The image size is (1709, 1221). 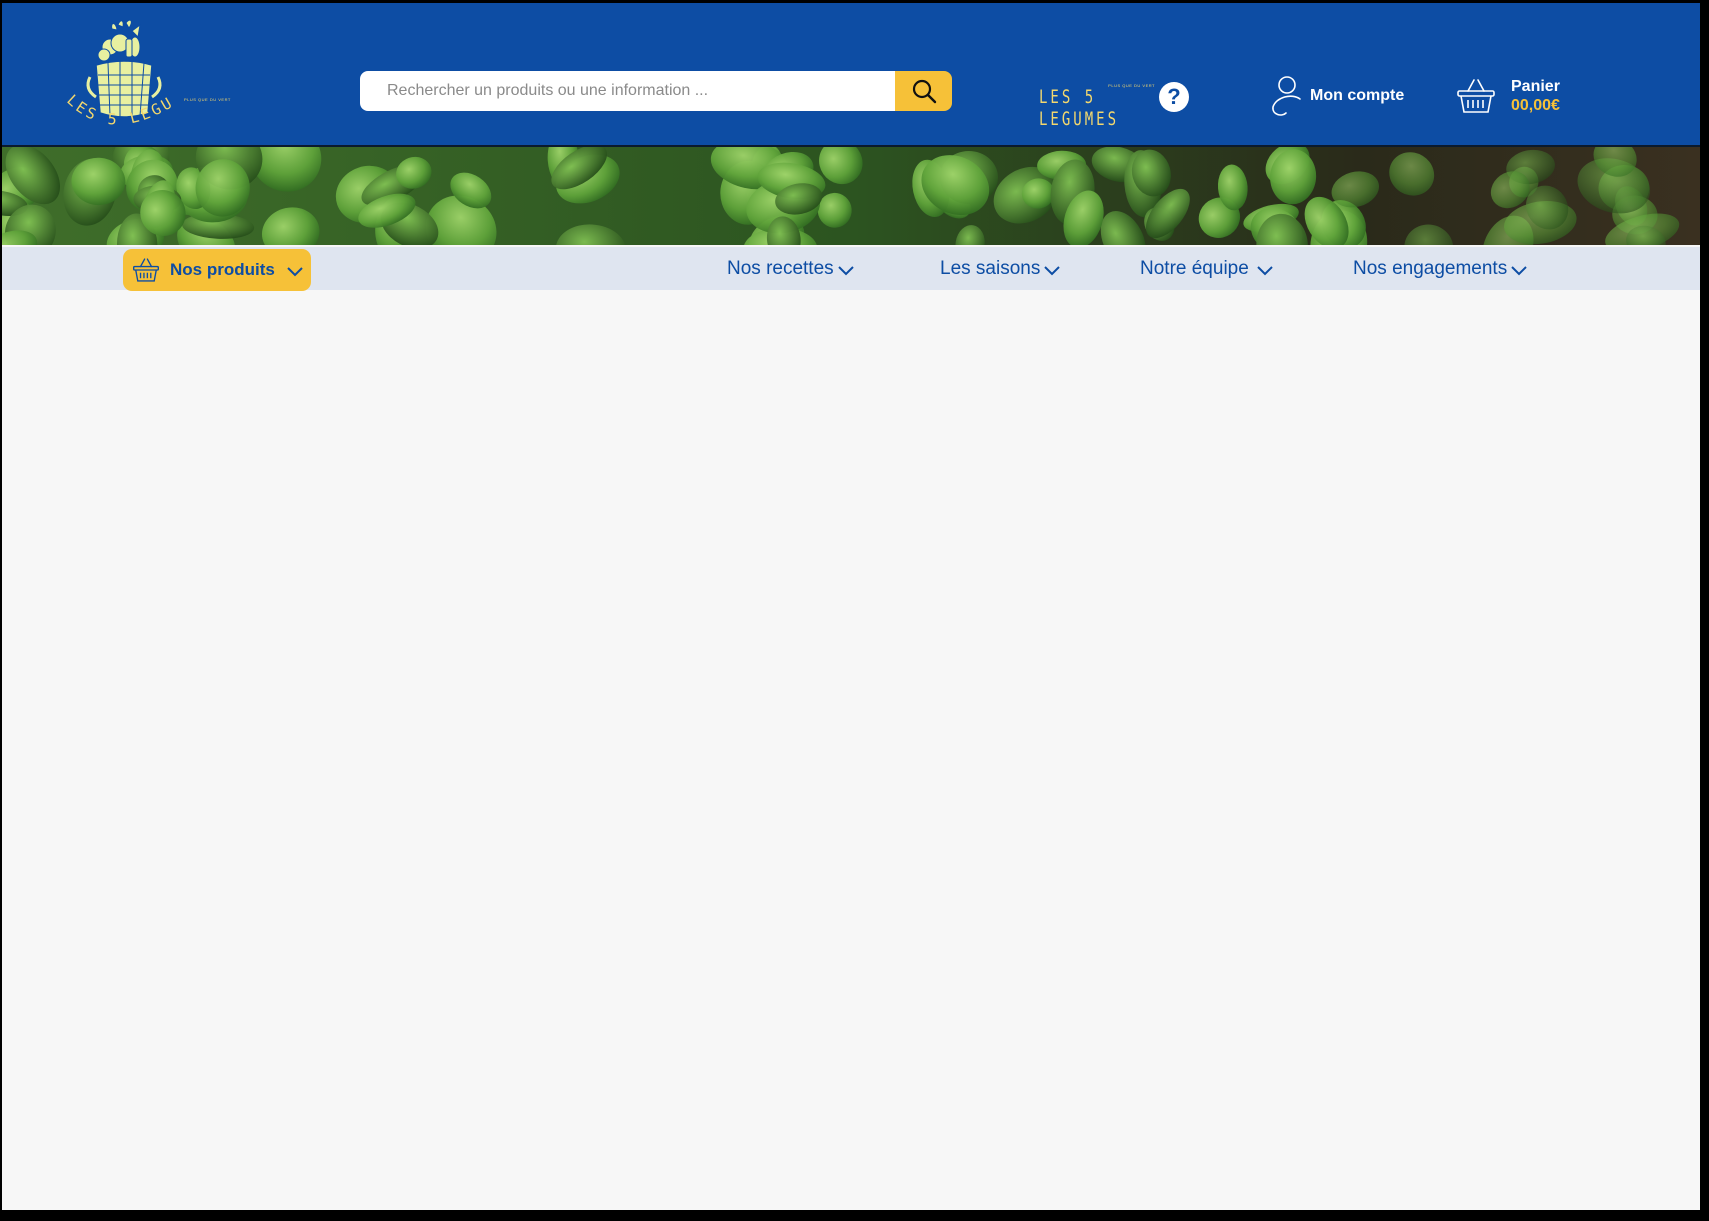 I want to click on nav-item-equipe: Notre équipe, so click(x=1206, y=269).